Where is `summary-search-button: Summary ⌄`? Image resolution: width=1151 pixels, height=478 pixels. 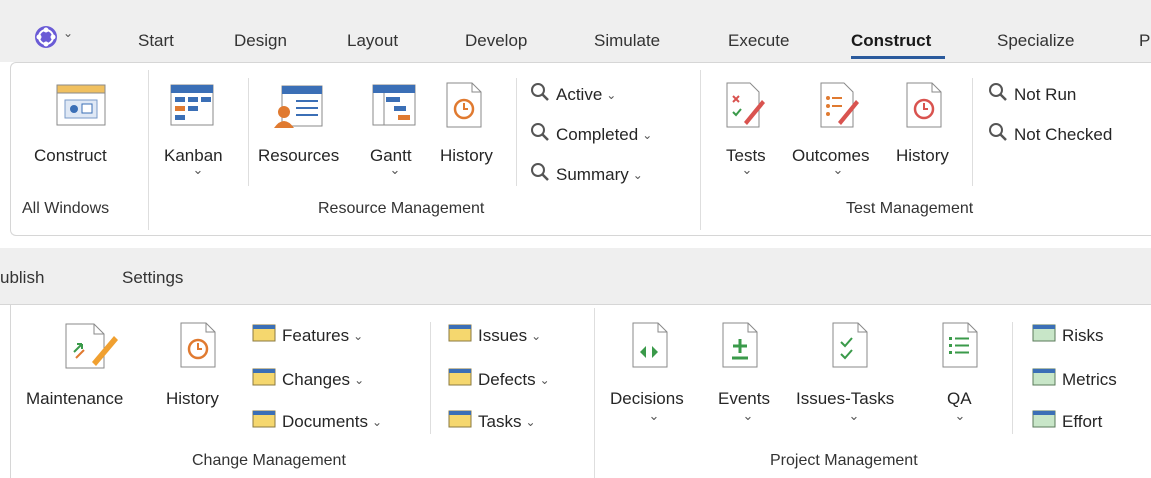 summary-search-button: Summary ⌄ is located at coordinates (586, 174).